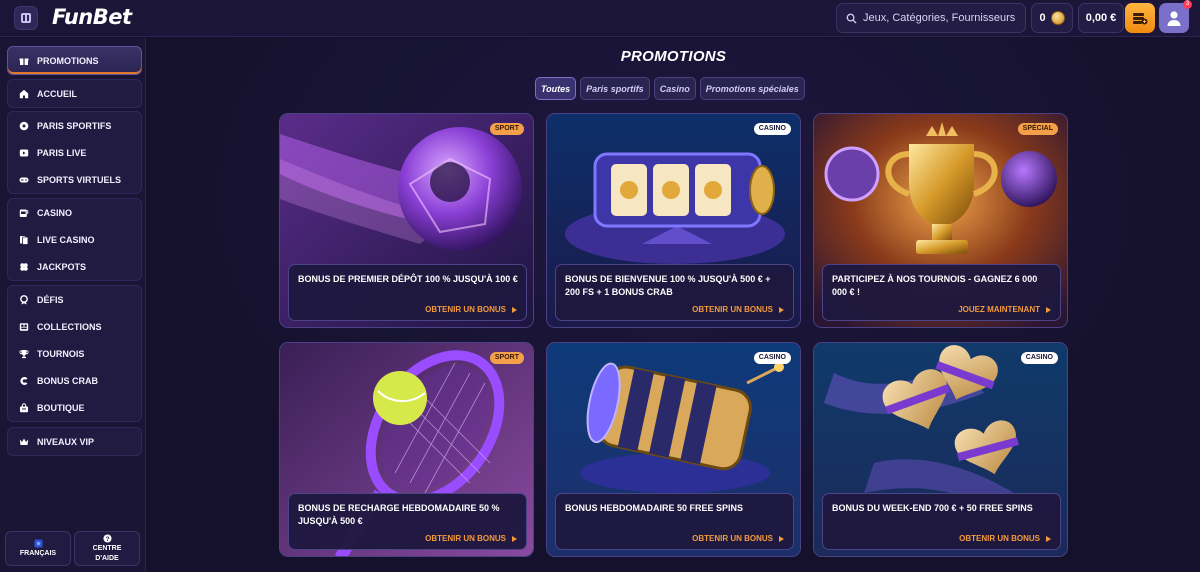 This screenshot has width=1200, height=572. Describe the element at coordinates (24, 125) in the screenshot. I see `soccer-ball-icon` at that location.